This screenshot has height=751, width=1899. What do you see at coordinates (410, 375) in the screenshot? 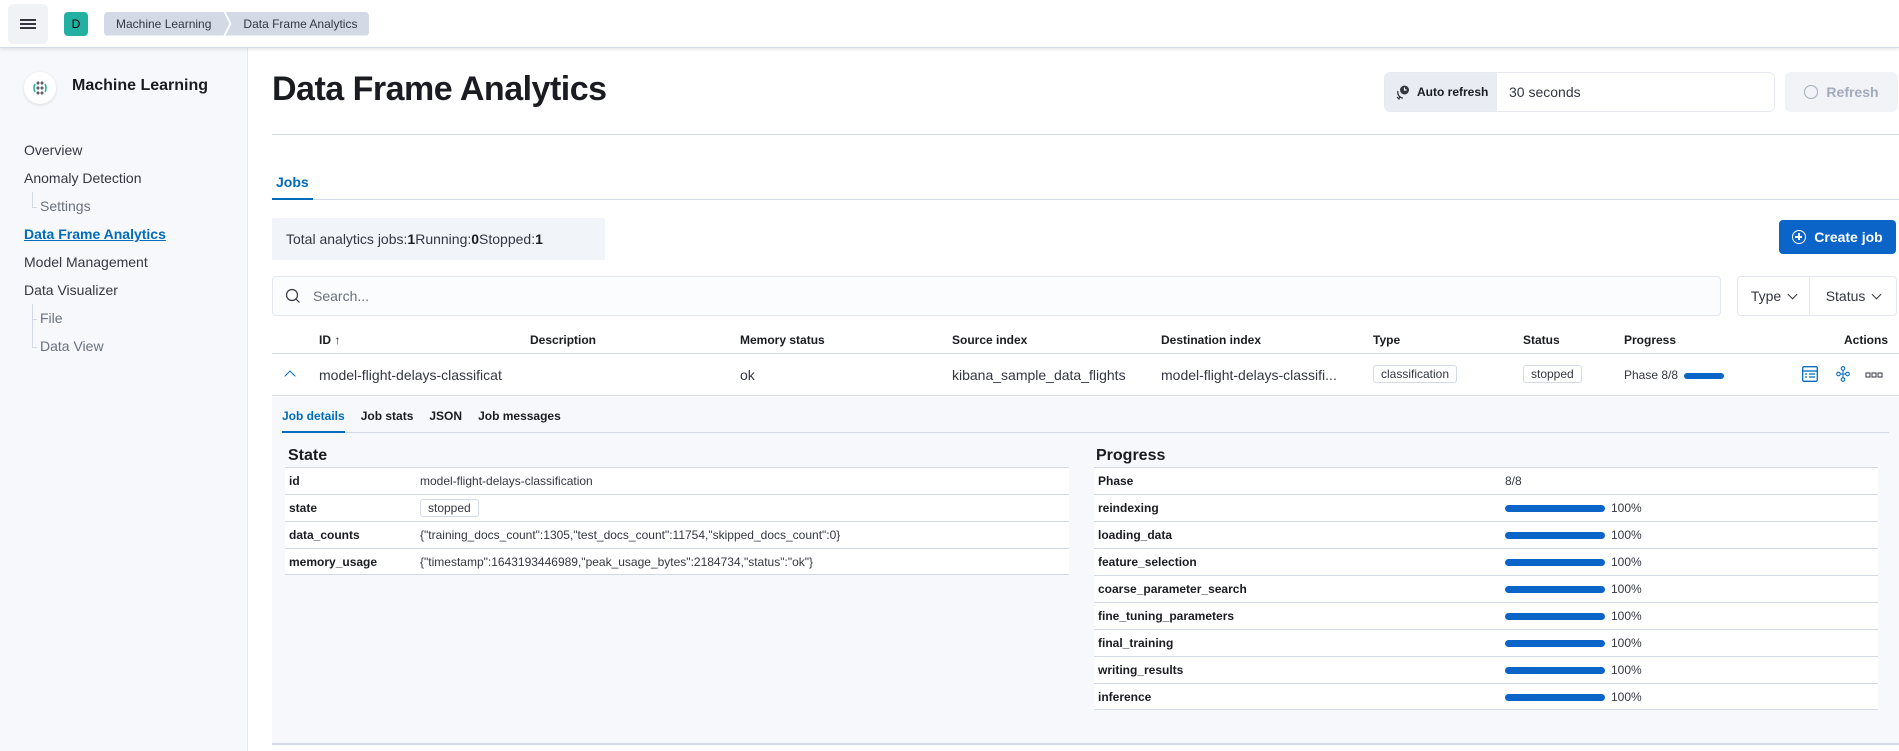
I see `job-id: model-flight-delays-classificat` at bounding box center [410, 375].